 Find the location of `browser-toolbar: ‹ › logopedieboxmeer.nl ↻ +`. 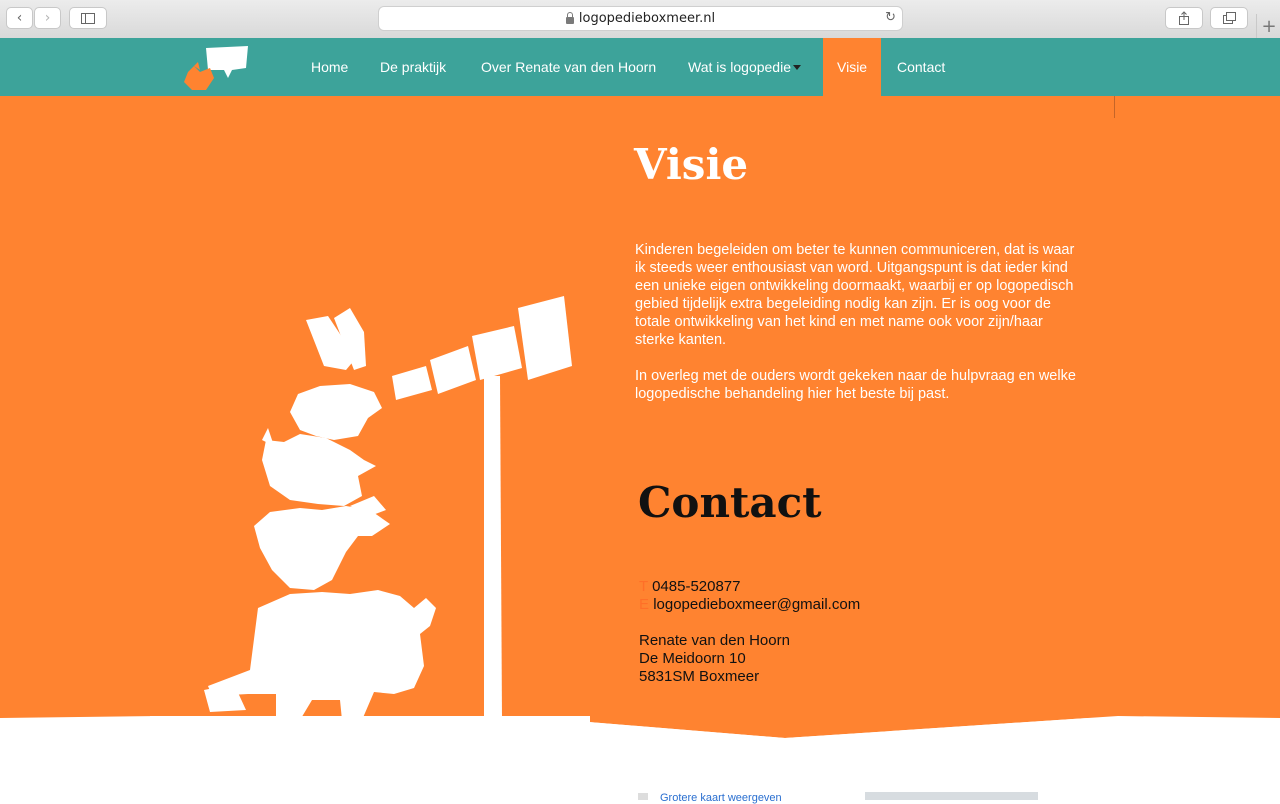

browser-toolbar: ‹ › logopedieboxmeer.nl ↻ + is located at coordinates (640, 19).